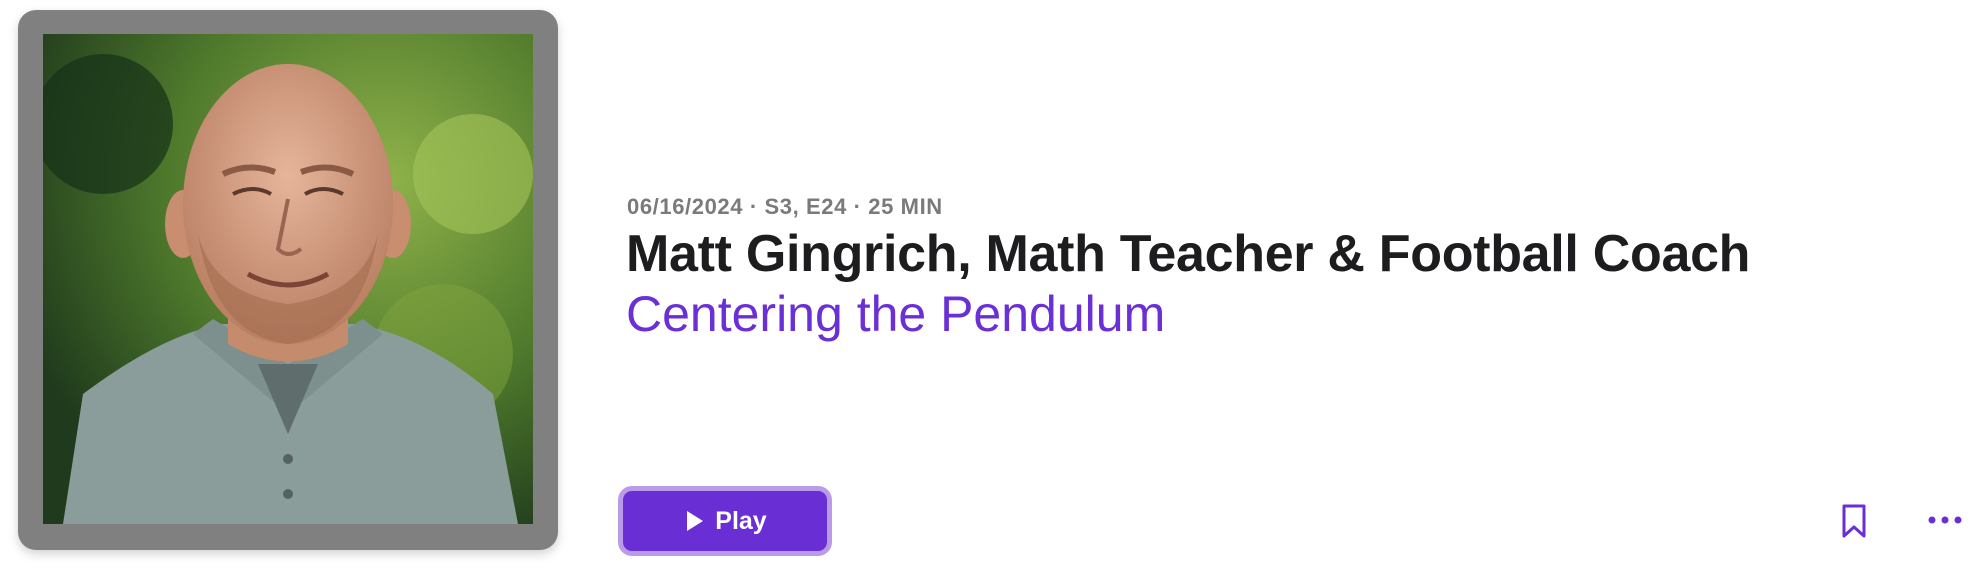 The height and width of the screenshot is (569, 1982). I want to click on show-link: Centering the Pendulum, so click(895, 314).